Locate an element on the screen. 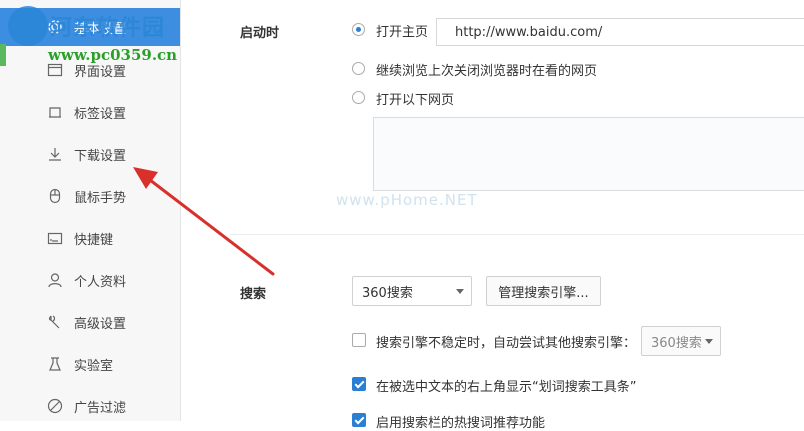 Image resolution: width=804 pixels, height=431 pixels. startup-option-pages: 打开以下网页 is located at coordinates (415, 100).